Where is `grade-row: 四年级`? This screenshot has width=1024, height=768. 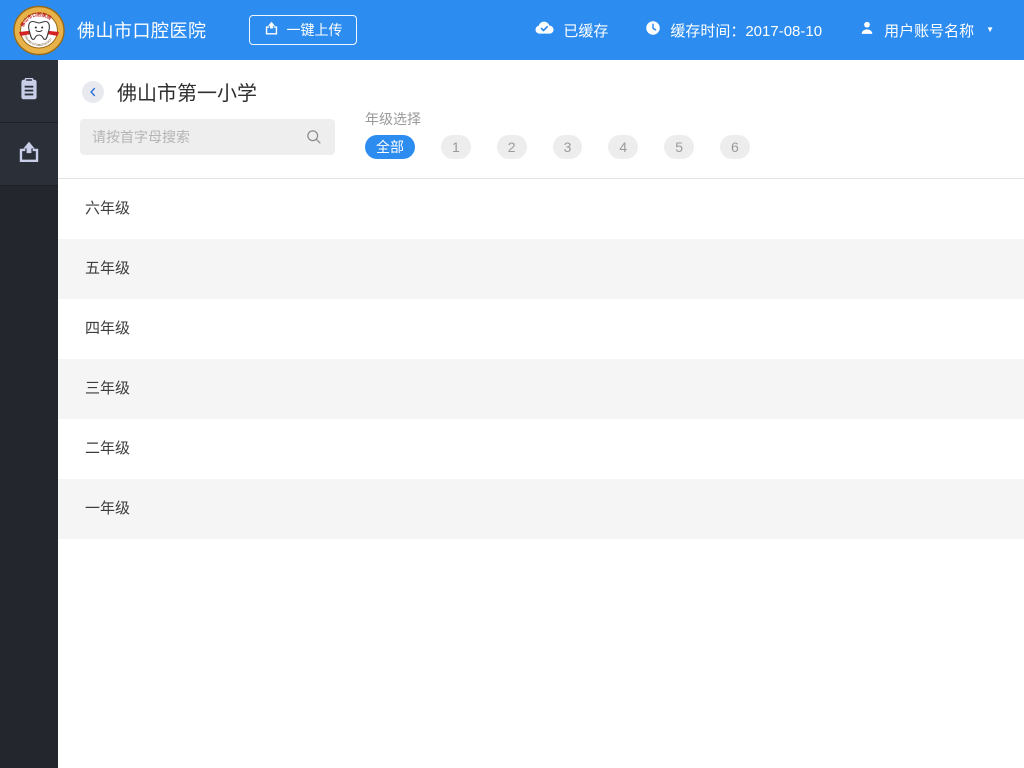
grade-row: 四年级 is located at coordinates (541, 329).